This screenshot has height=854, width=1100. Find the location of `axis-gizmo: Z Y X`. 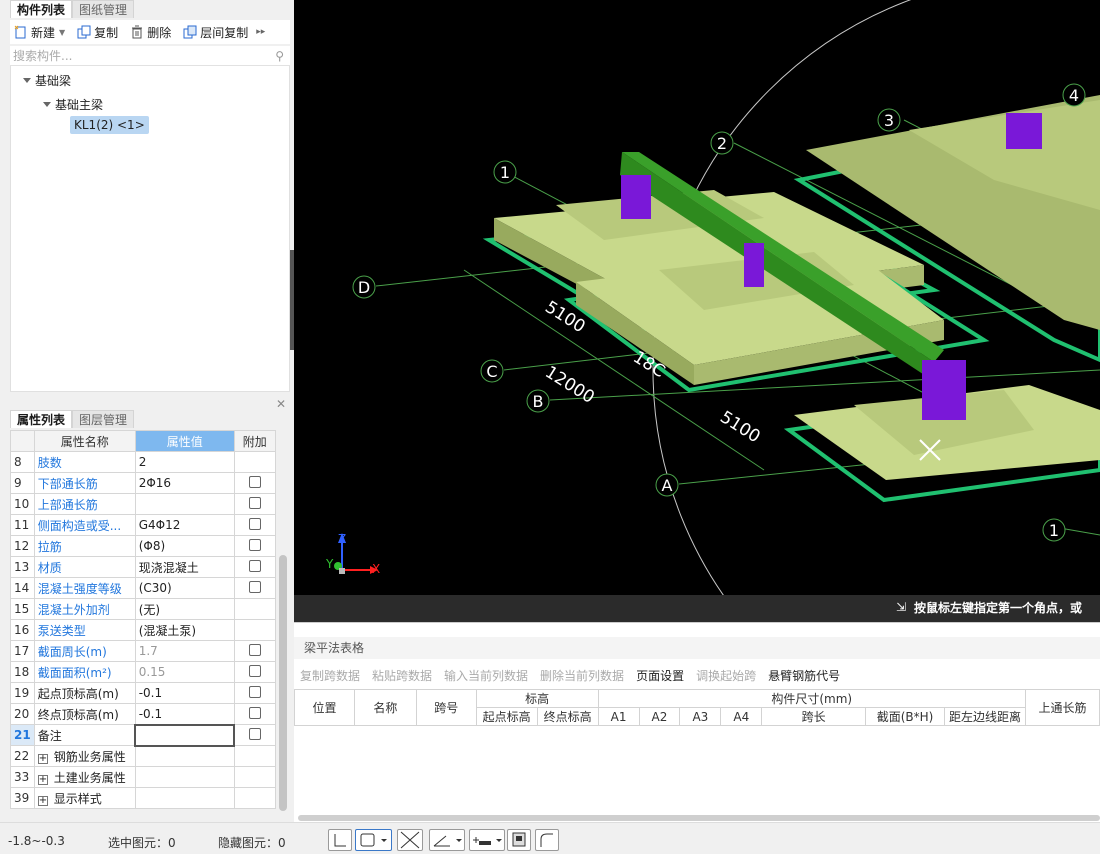

axis-gizmo: Z Y X is located at coordinates (352, 554).